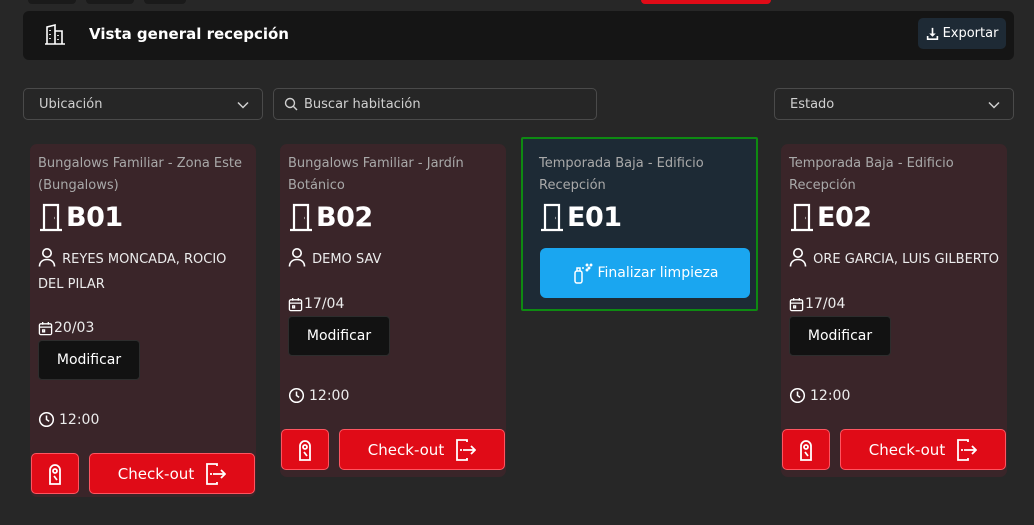  Describe the element at coordinates (362, 104) in the screenshot. I see `search-placeholder: Buscar habitación` at that location.